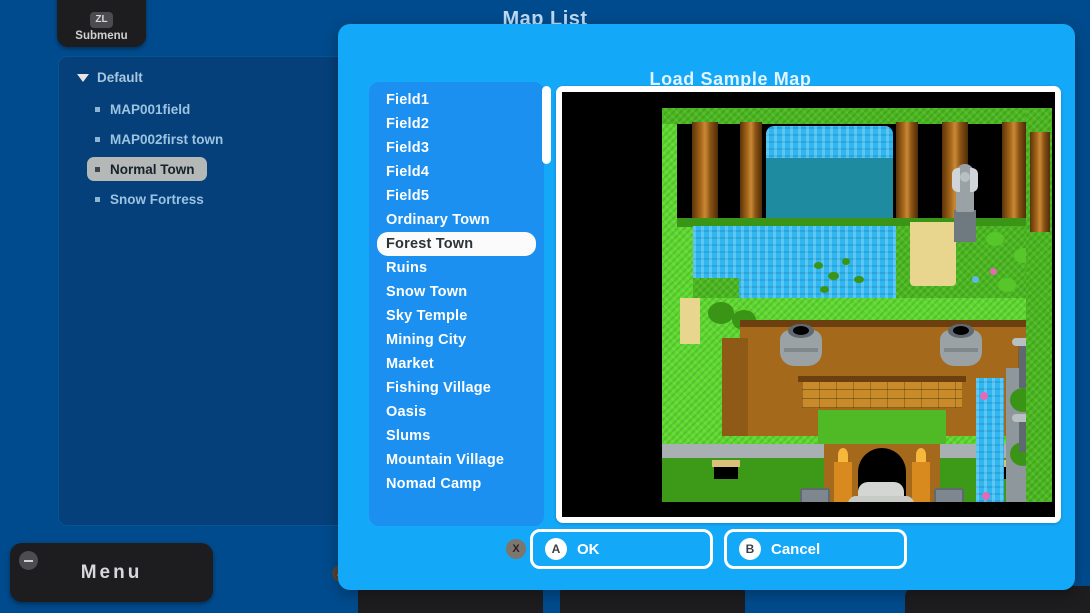 The height and width of the screenshot is (613, 1090). I want to click on dialog-button-row: X A OK B Cancel, so click(706, 552).